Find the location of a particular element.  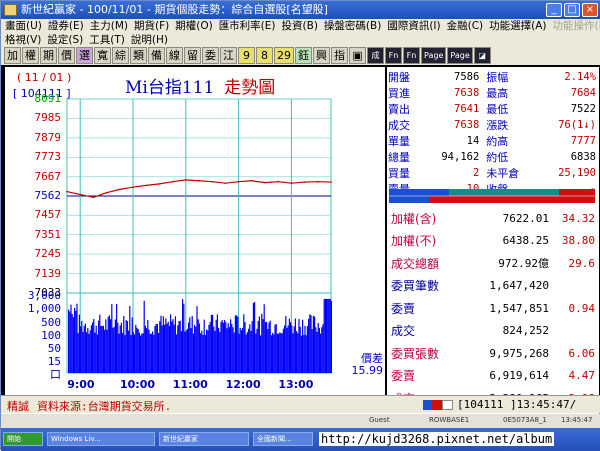

toolbar-button-3: 價 is located at coordinates (66, 55).